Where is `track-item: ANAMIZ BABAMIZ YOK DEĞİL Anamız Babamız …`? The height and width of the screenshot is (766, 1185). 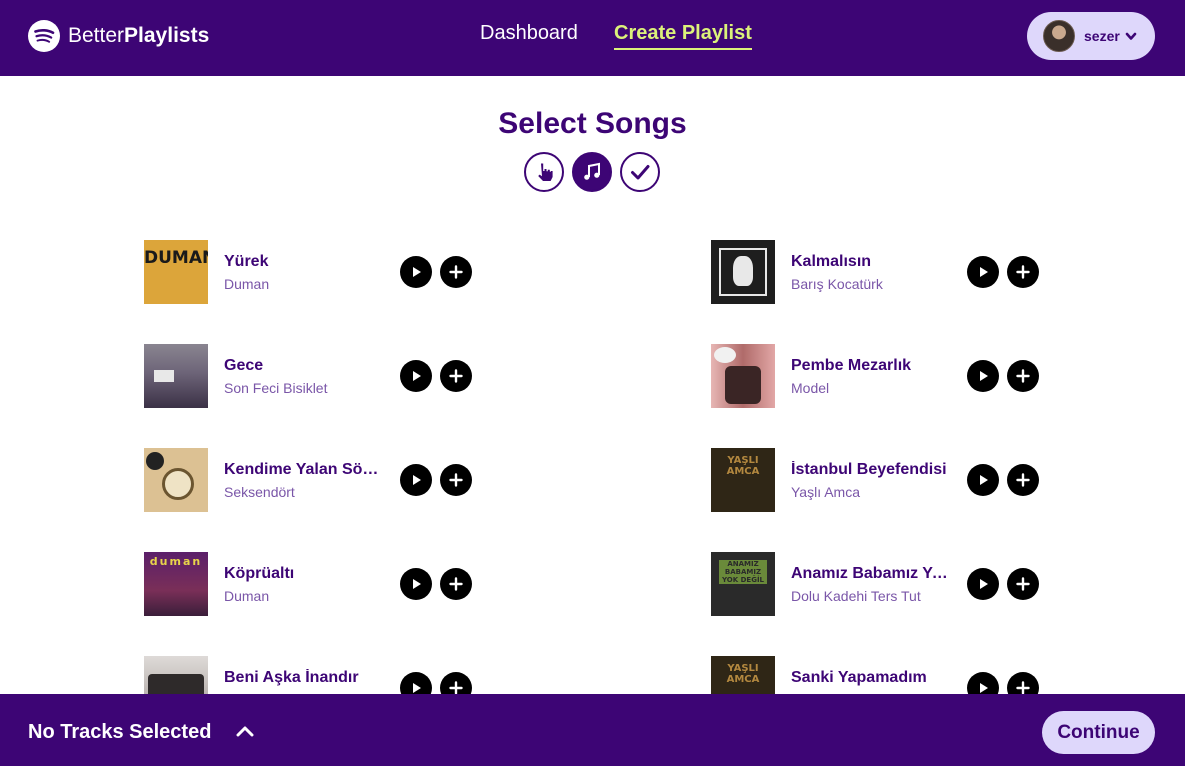
track-item: ANAMIZ BABAMIZ YOK DEĞİL Anamız Babamız … is located at coordinates (881, 584).